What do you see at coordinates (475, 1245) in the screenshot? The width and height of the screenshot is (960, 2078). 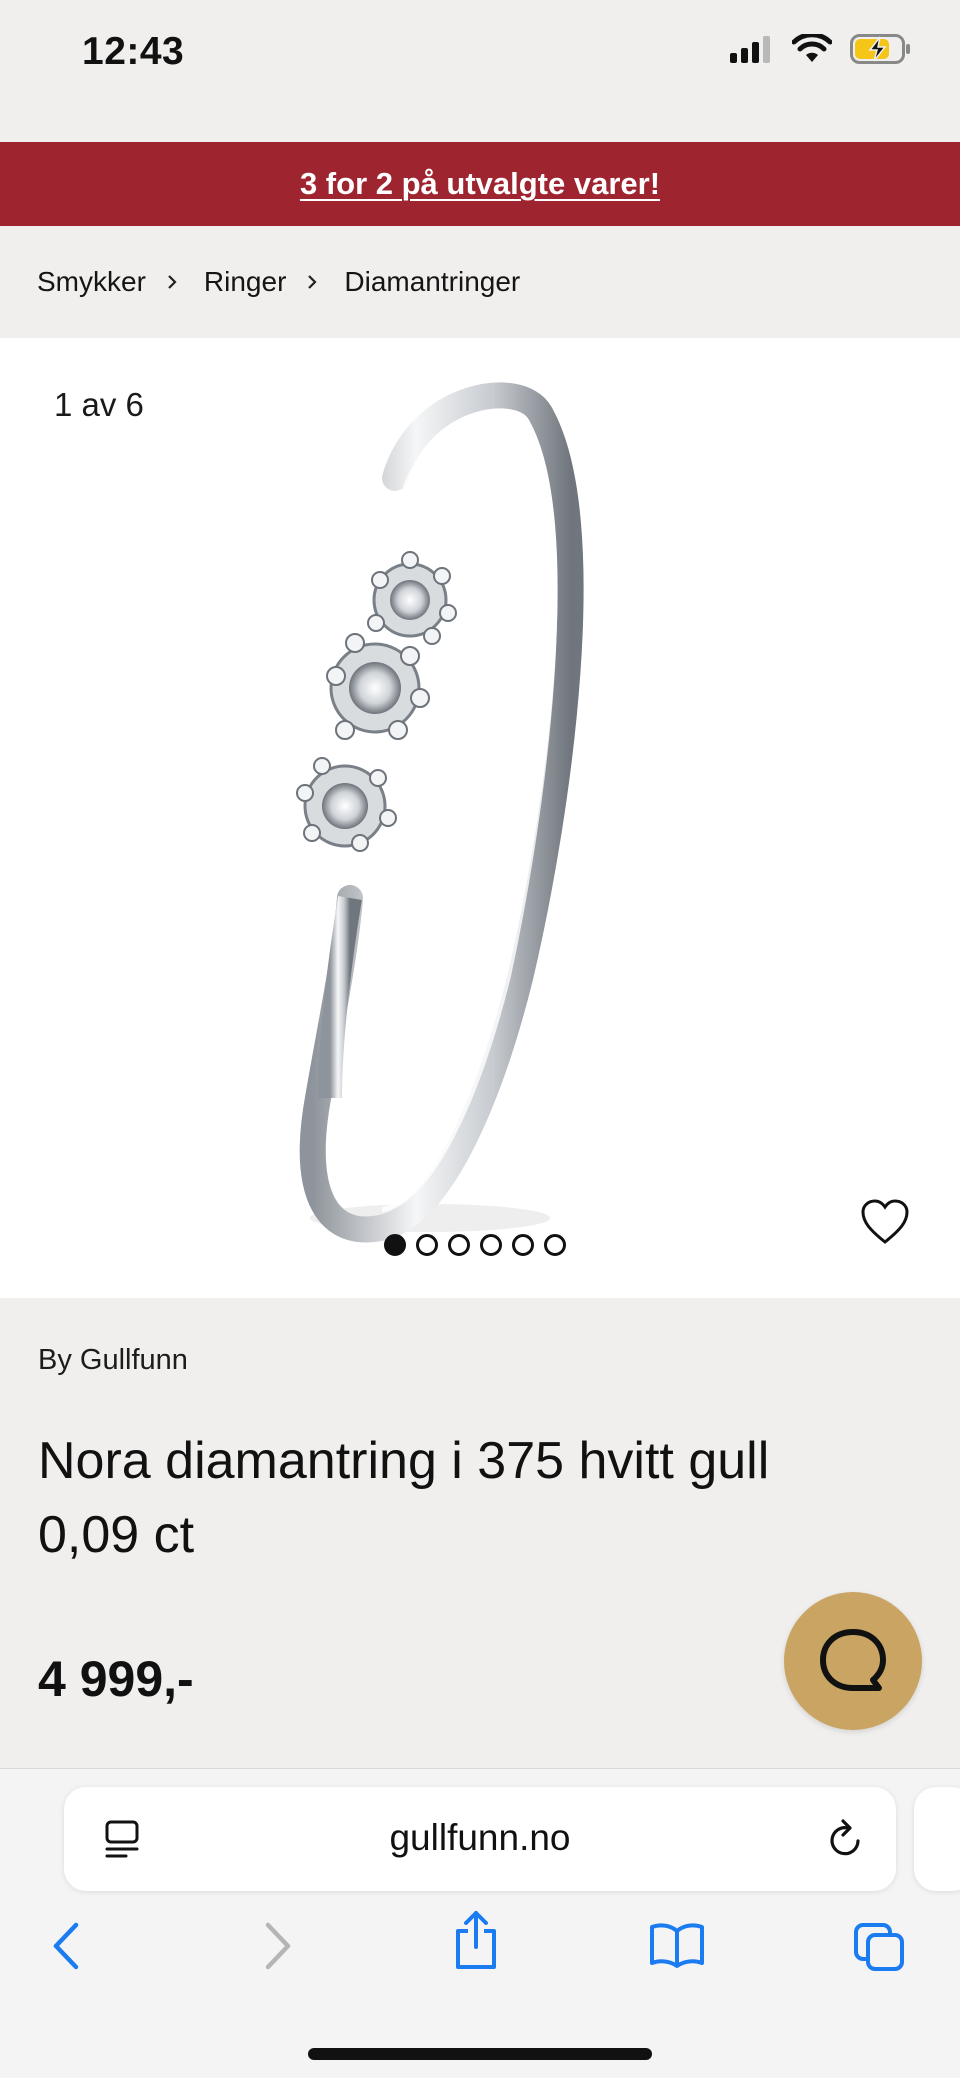 I see `image-pagination-dots` at bounding box center [475, 1245].